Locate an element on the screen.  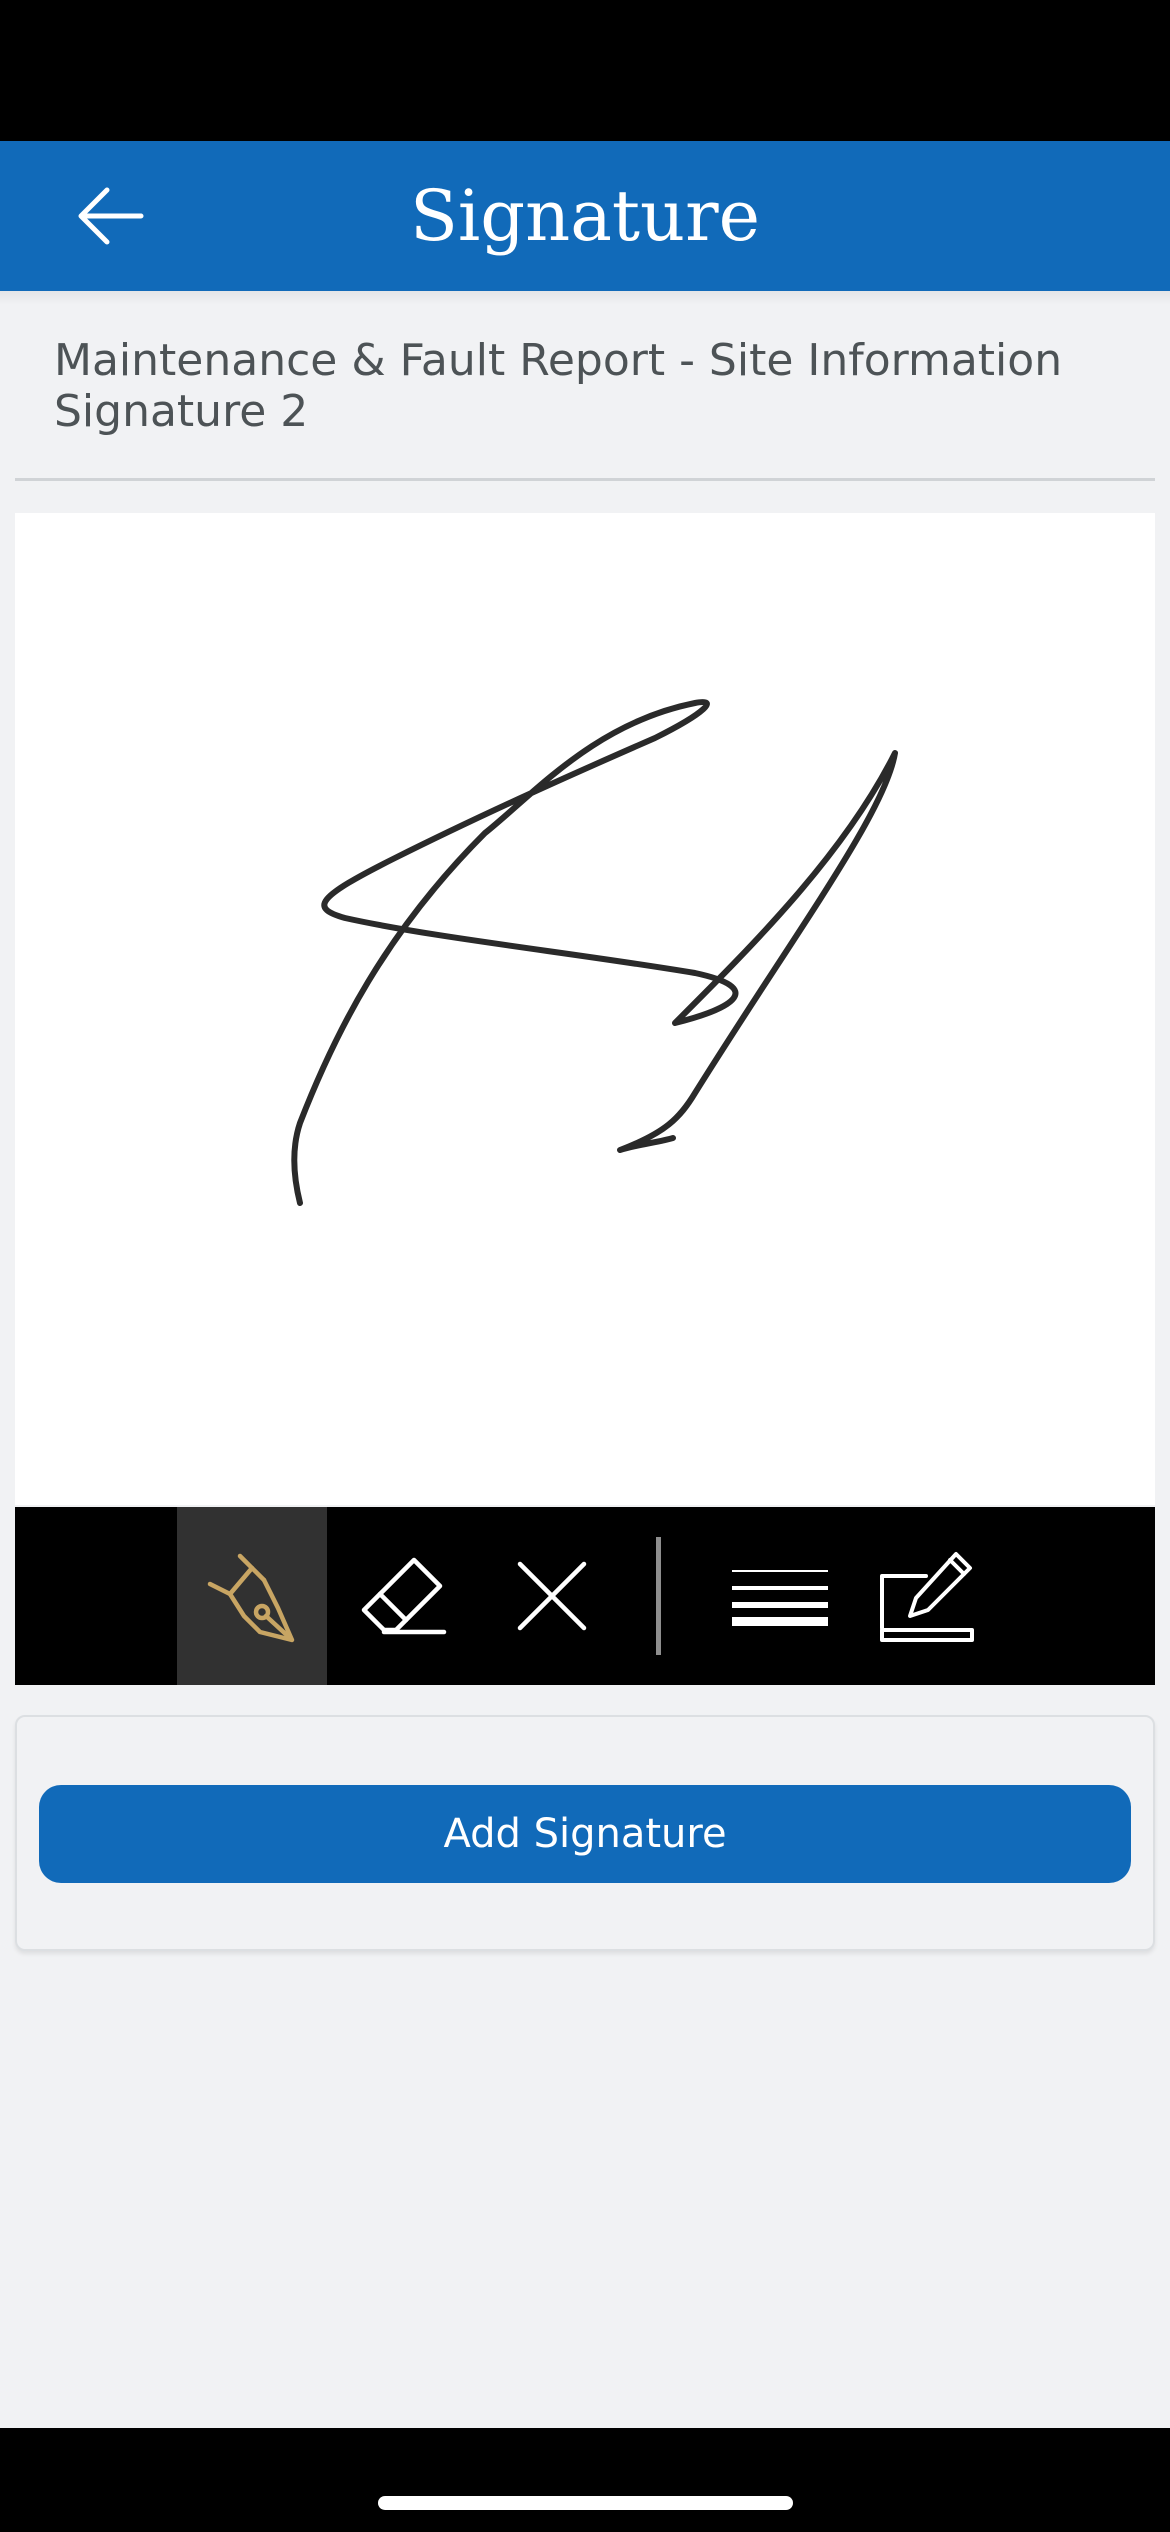
divider is located at coordinates (585, 479).